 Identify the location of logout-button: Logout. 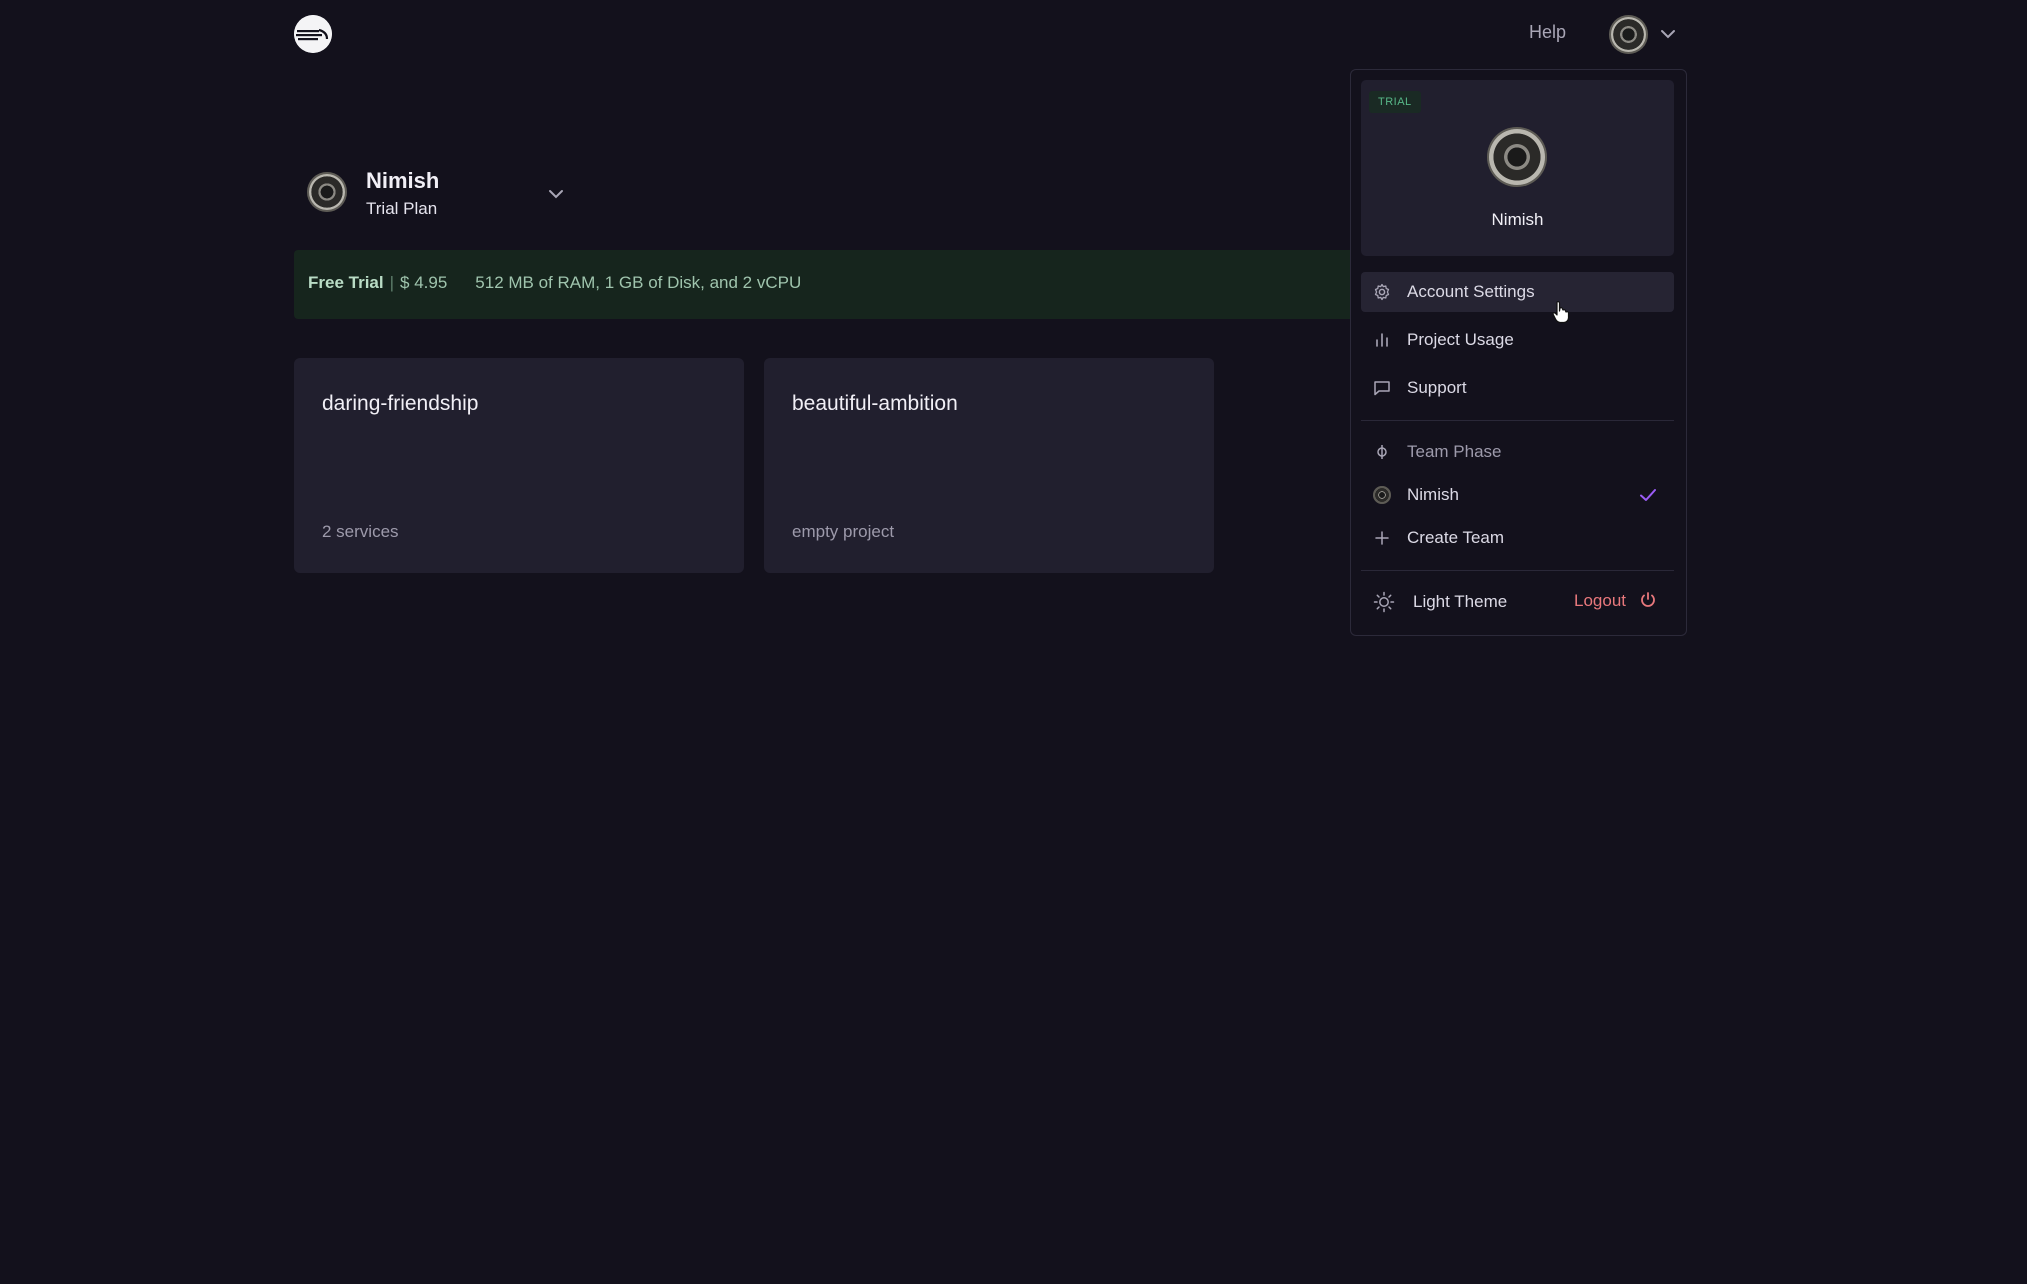
(1615, 601).